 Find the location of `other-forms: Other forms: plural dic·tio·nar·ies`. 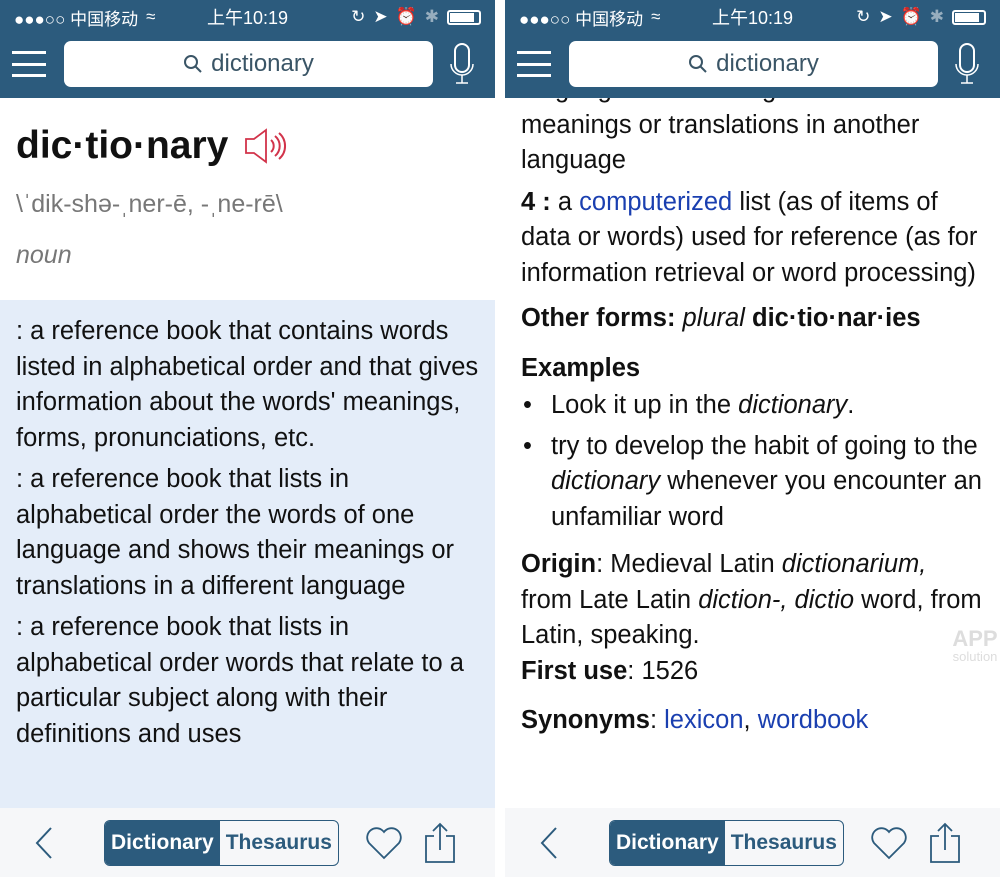

other-forms: Other forms: plural dic·tio·nar·ies is located at coordinates (721, 318).